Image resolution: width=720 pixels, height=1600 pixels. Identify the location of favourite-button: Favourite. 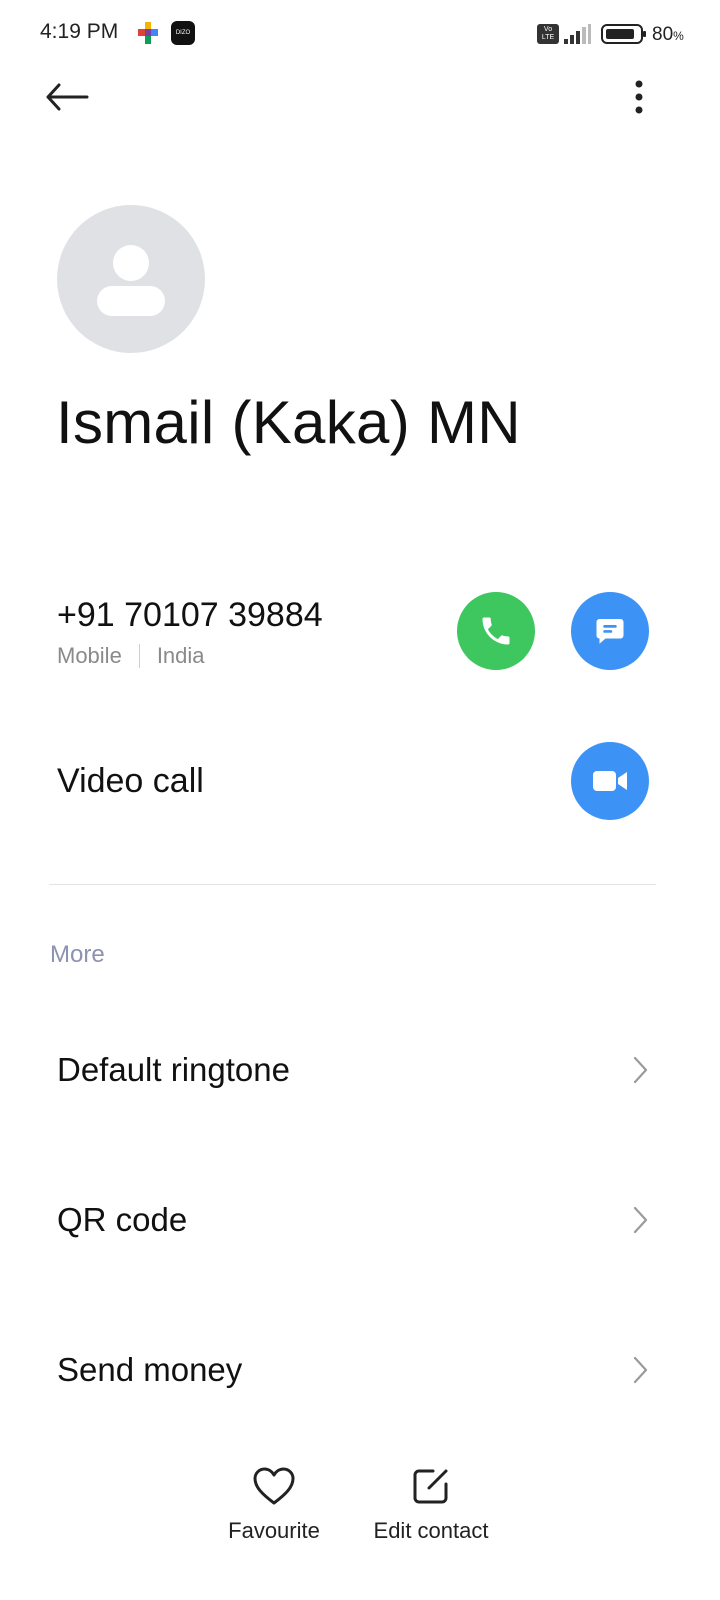
(274, 1505).